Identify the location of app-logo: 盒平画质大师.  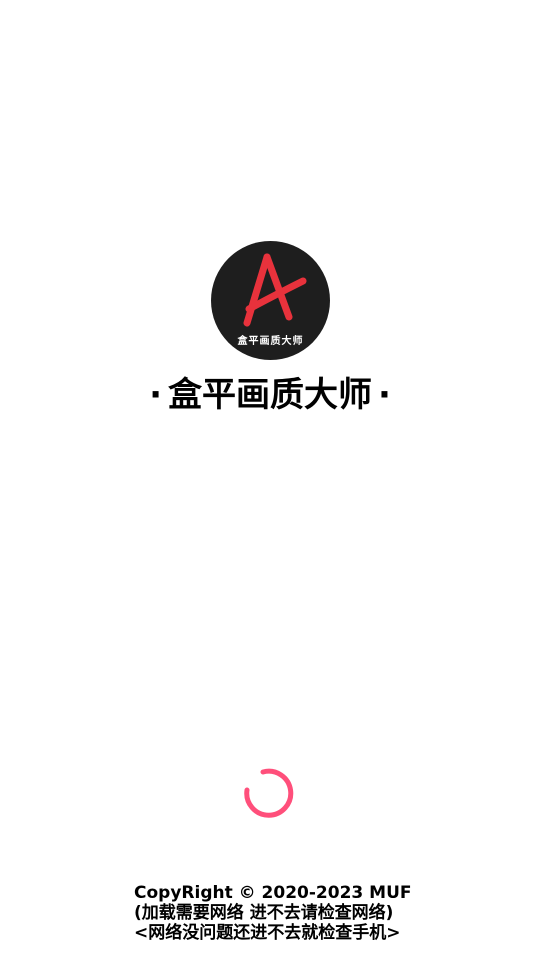
(270, 300).